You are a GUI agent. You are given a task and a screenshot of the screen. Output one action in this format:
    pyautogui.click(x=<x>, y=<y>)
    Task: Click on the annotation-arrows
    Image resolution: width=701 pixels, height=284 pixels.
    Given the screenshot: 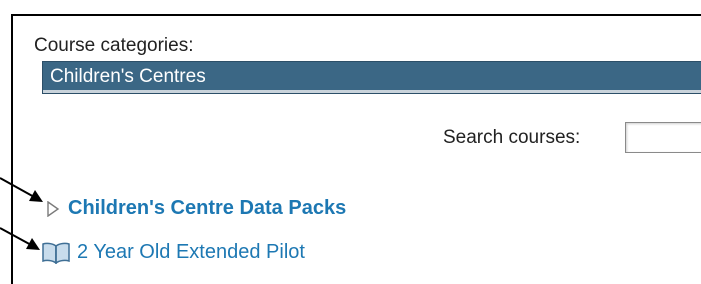 What is the action you would take?
    pyautogui.click(x=21, y=213)
    